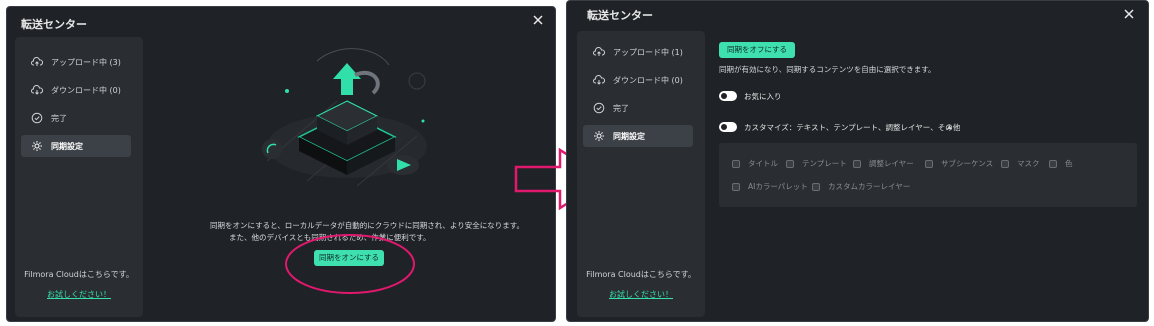  I want to click on option-ai-color-palette: AIカラーパレット, so click(770, 186).